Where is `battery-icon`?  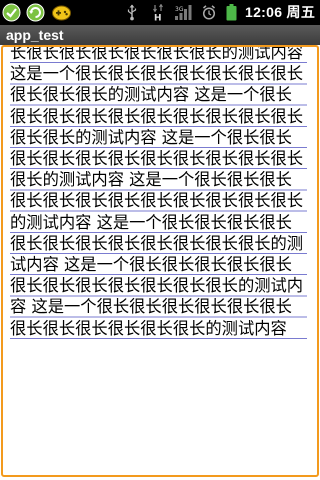
battery-icon is located at coordinates (231, 12).